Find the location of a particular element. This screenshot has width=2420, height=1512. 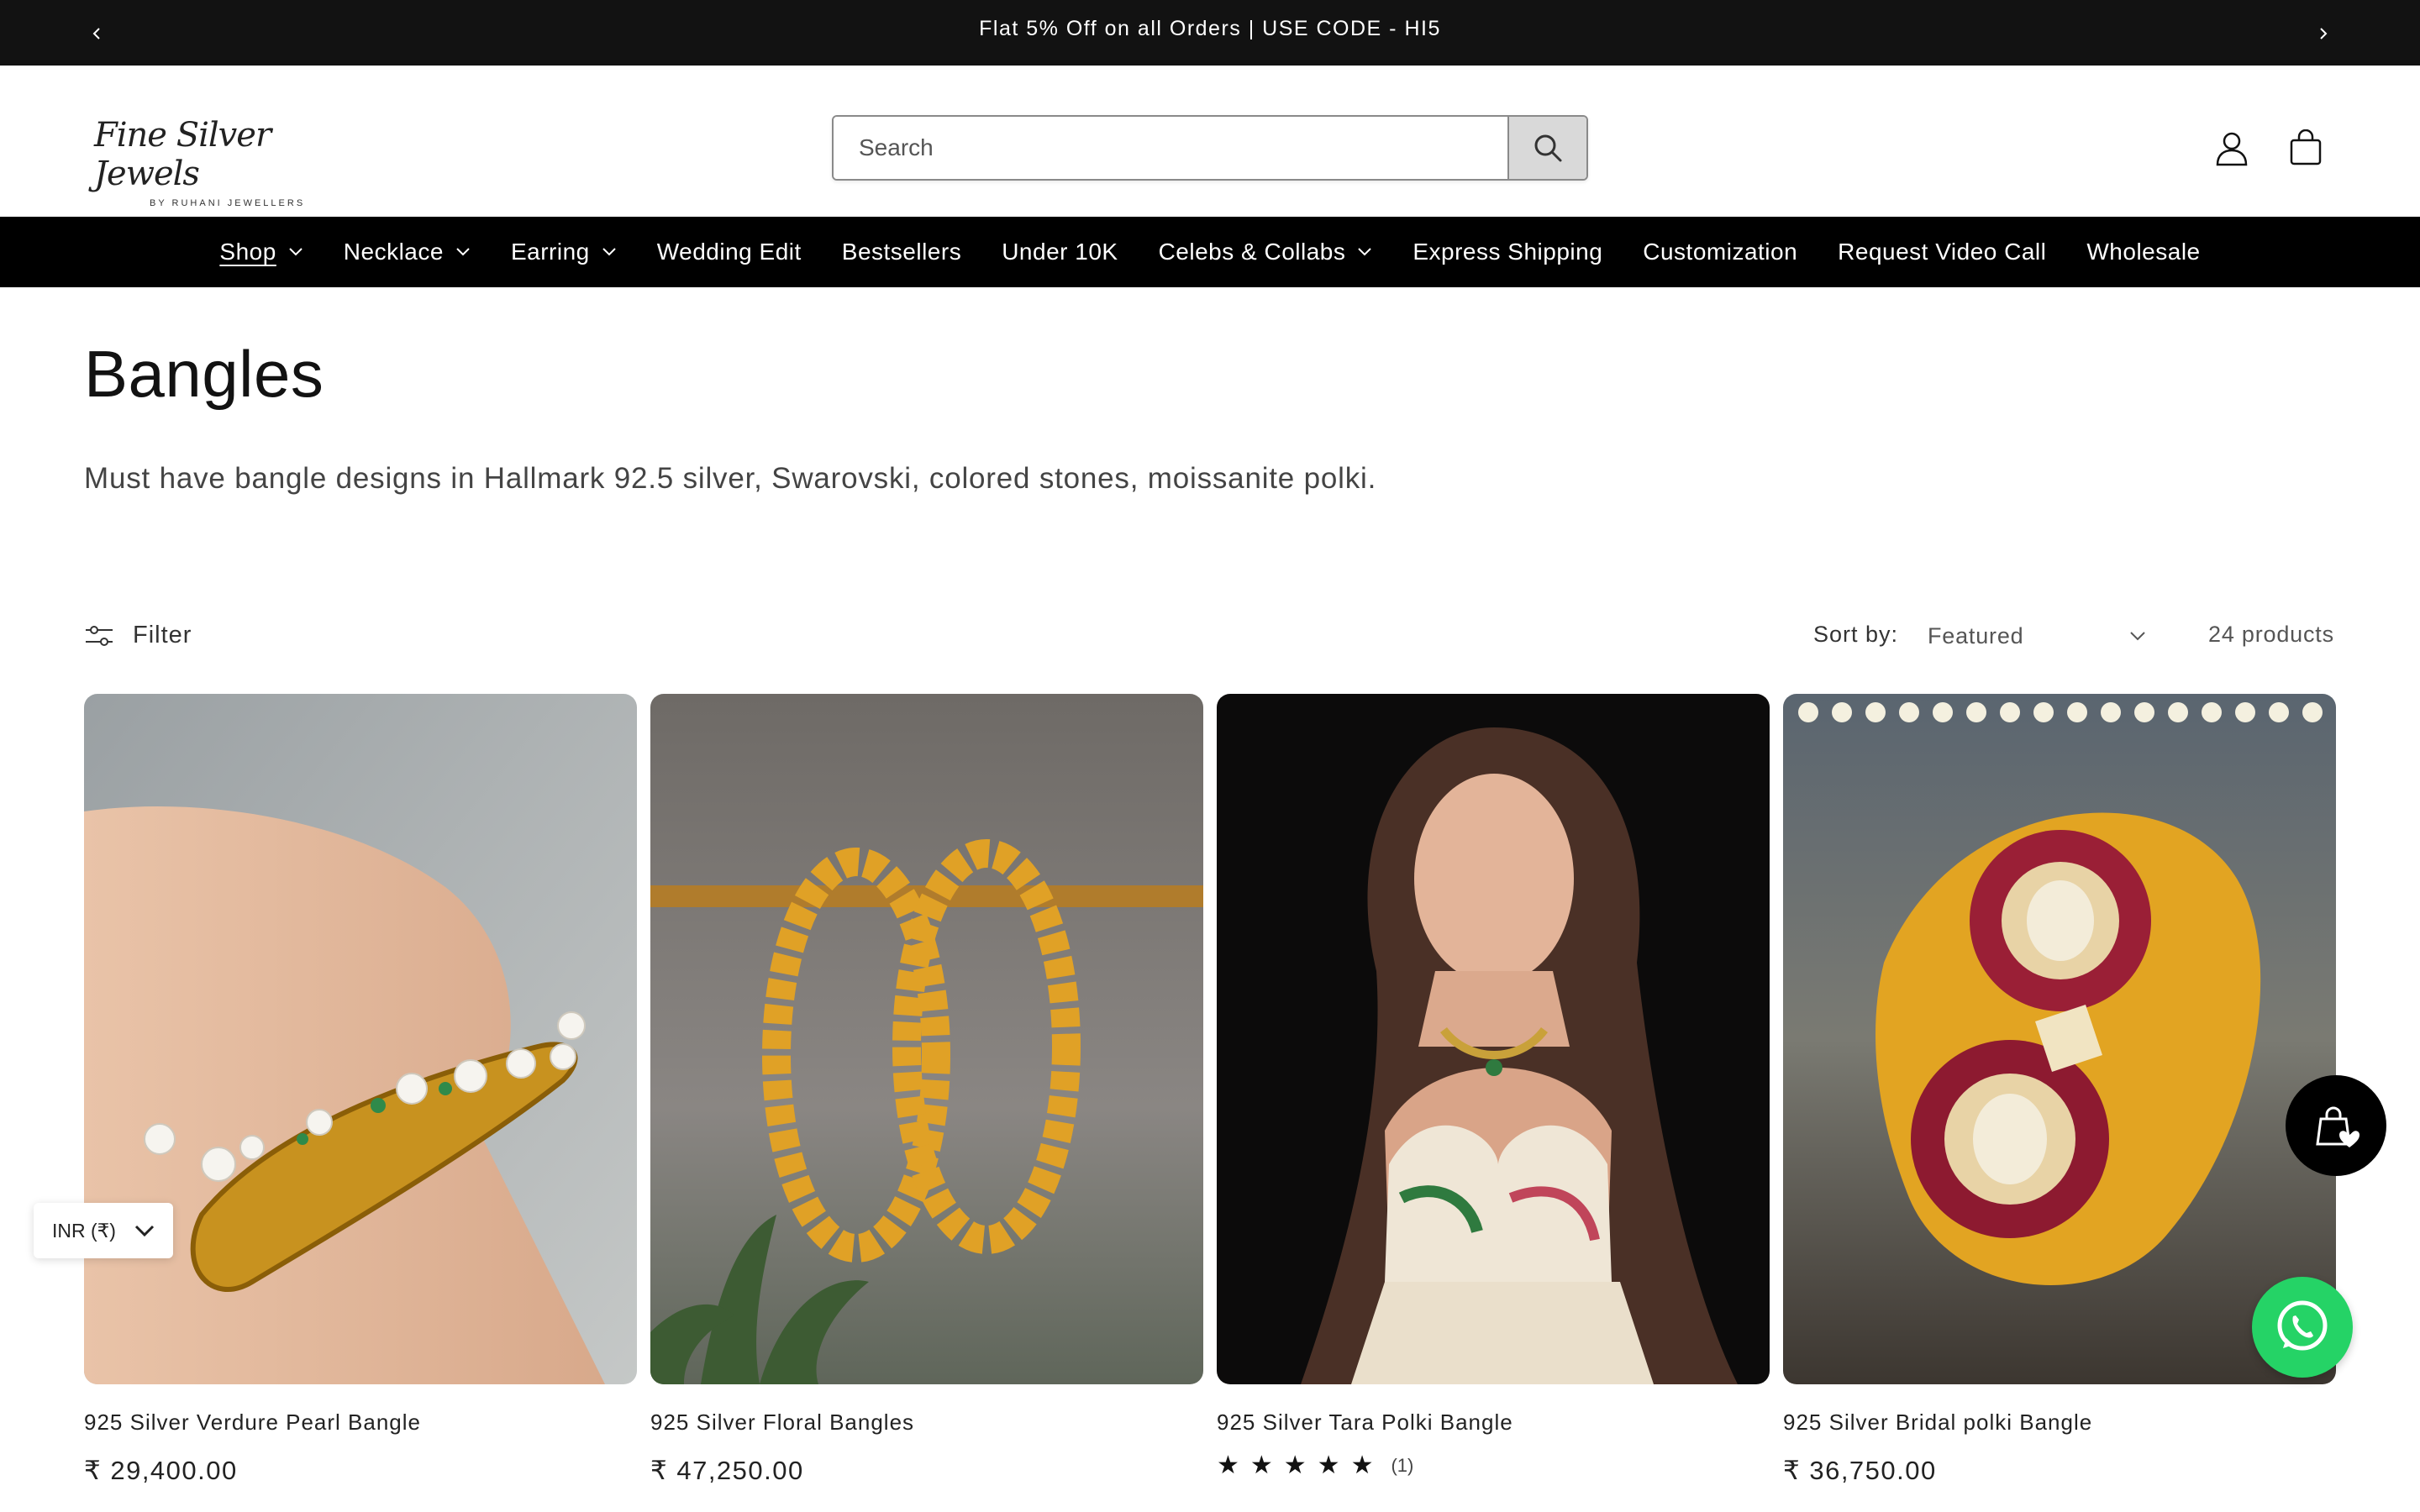

page-title: Bangles is located at coordinates (204, 374).